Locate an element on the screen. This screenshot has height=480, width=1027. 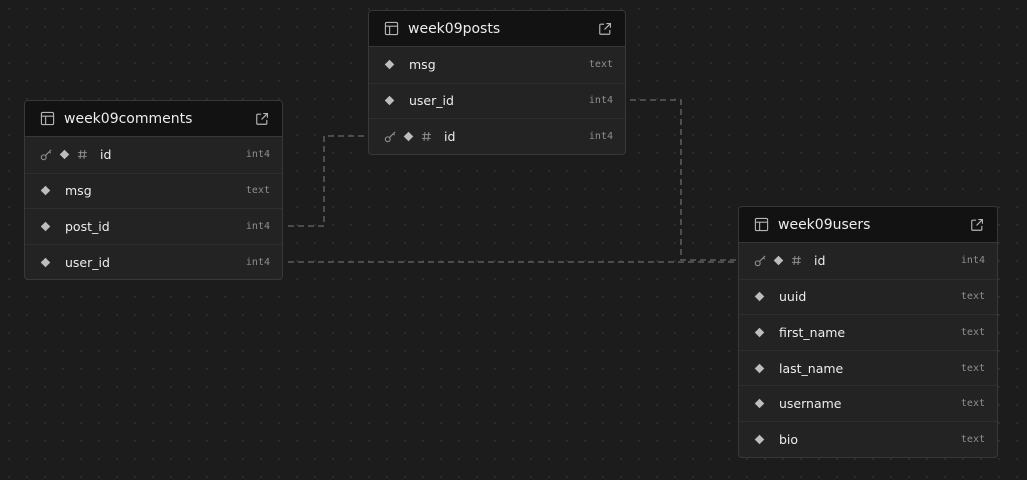
column-row-bio: bio text is located at coordinates (868, 438).